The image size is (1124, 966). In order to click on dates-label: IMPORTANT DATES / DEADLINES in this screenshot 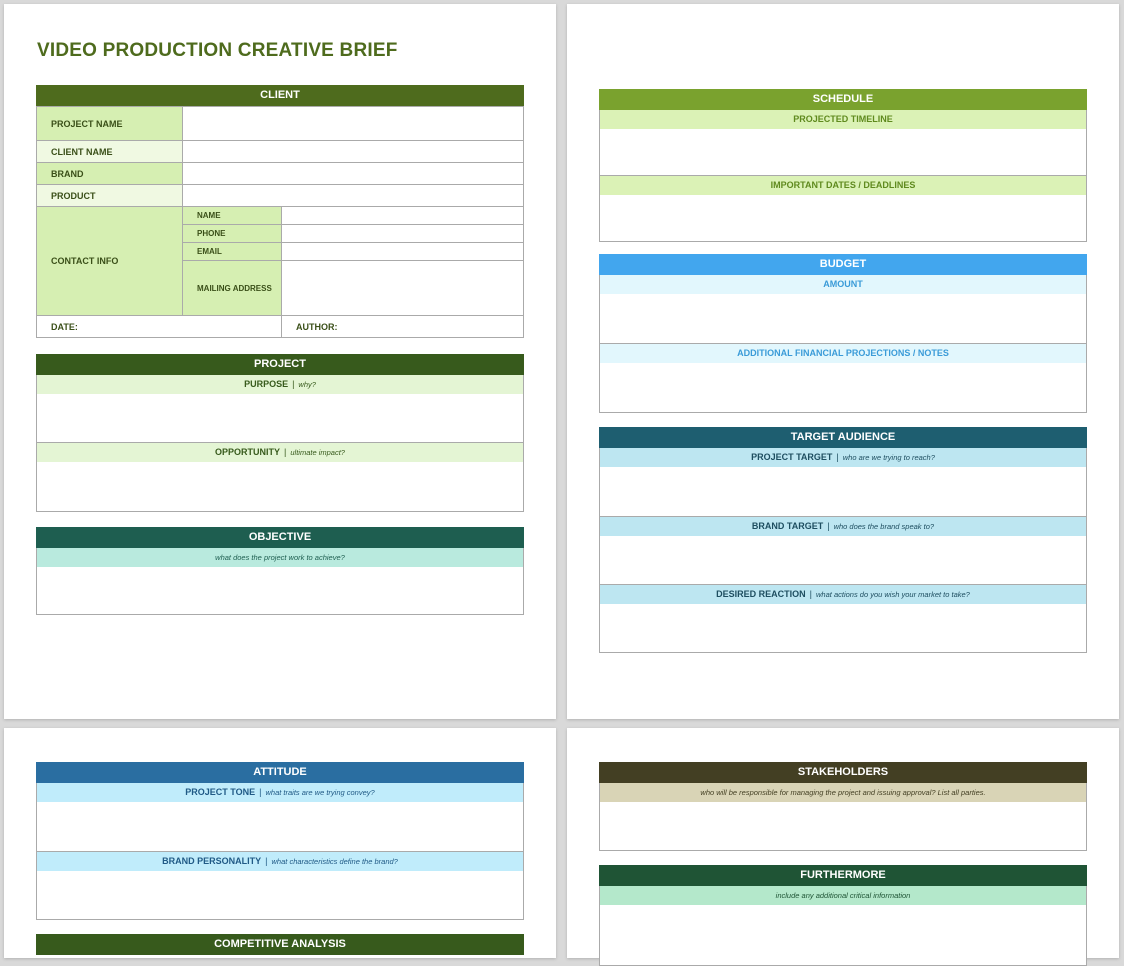, I will do `click(843, 185)`.